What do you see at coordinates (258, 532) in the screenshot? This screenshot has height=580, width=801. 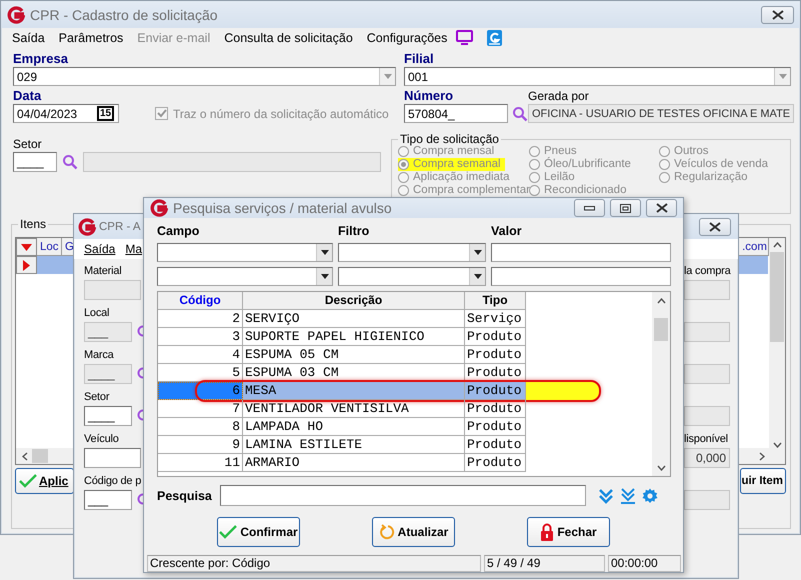 I see `dialog-button: Confirmar` at bounding box center [258, 532].